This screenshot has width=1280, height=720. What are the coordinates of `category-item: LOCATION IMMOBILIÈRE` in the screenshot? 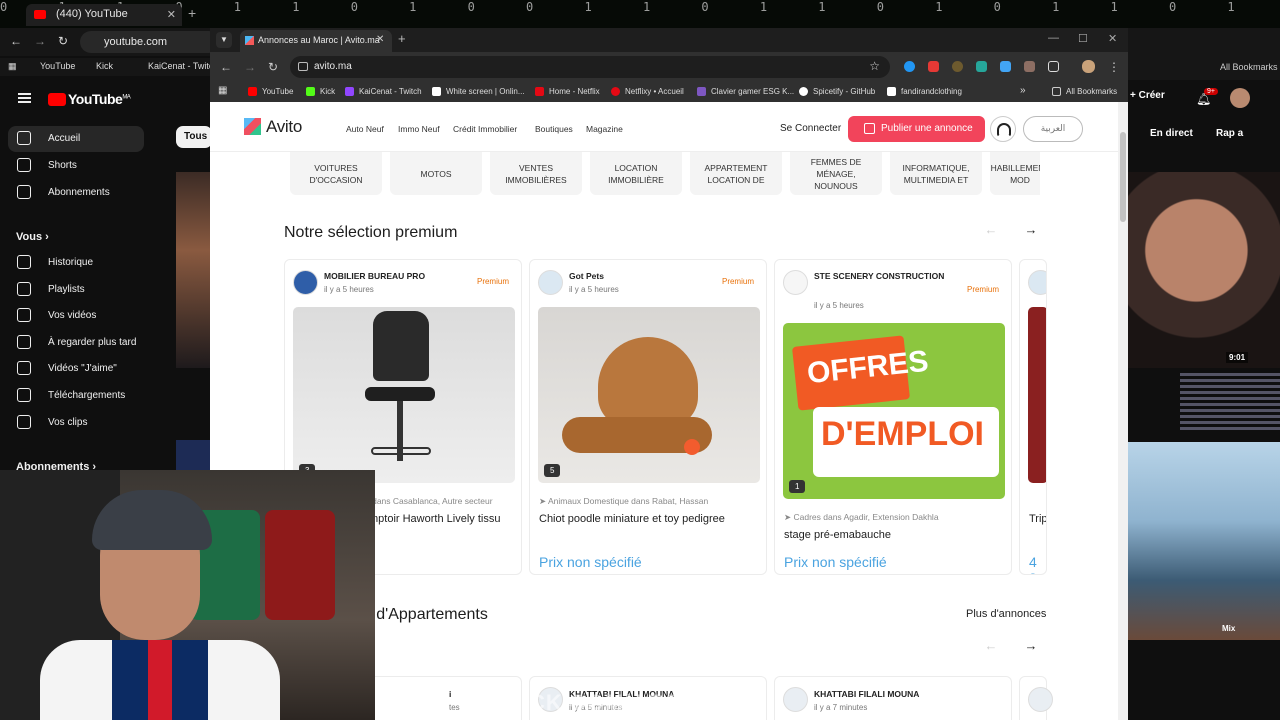 It's located at (636, 173).